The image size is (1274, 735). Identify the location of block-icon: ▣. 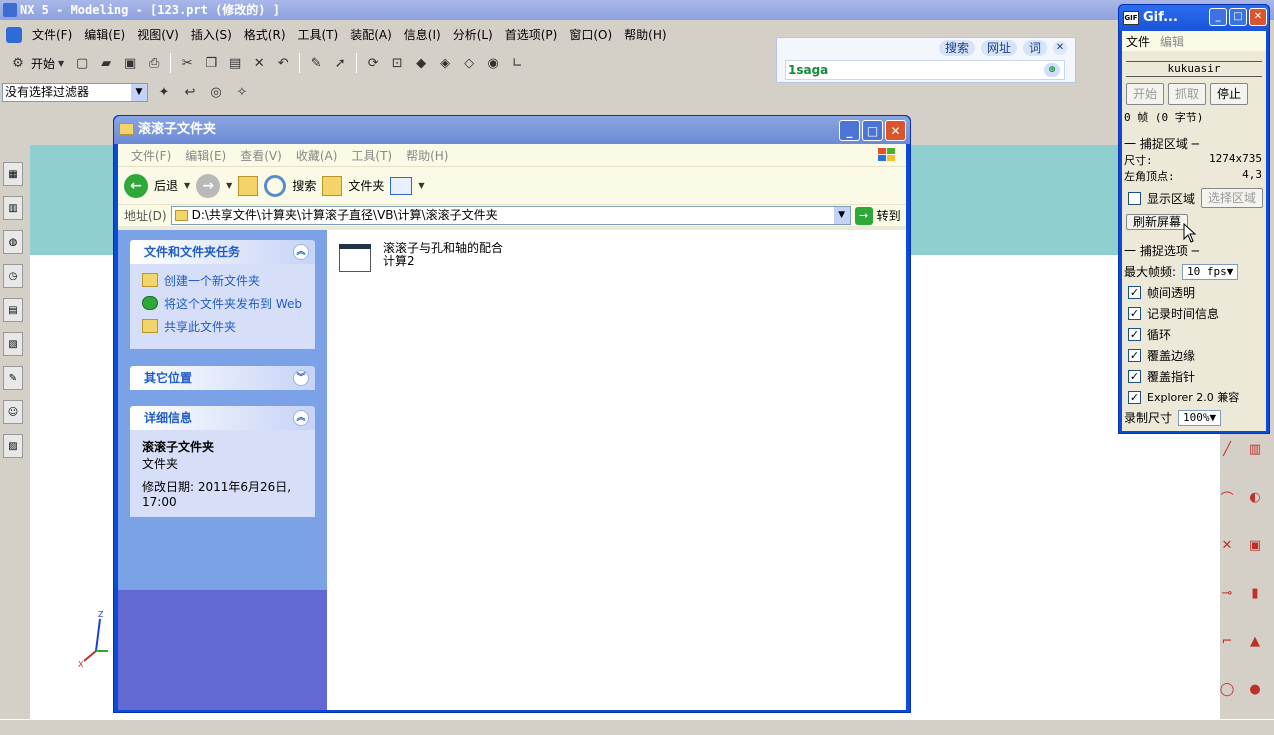
(1255, 545).